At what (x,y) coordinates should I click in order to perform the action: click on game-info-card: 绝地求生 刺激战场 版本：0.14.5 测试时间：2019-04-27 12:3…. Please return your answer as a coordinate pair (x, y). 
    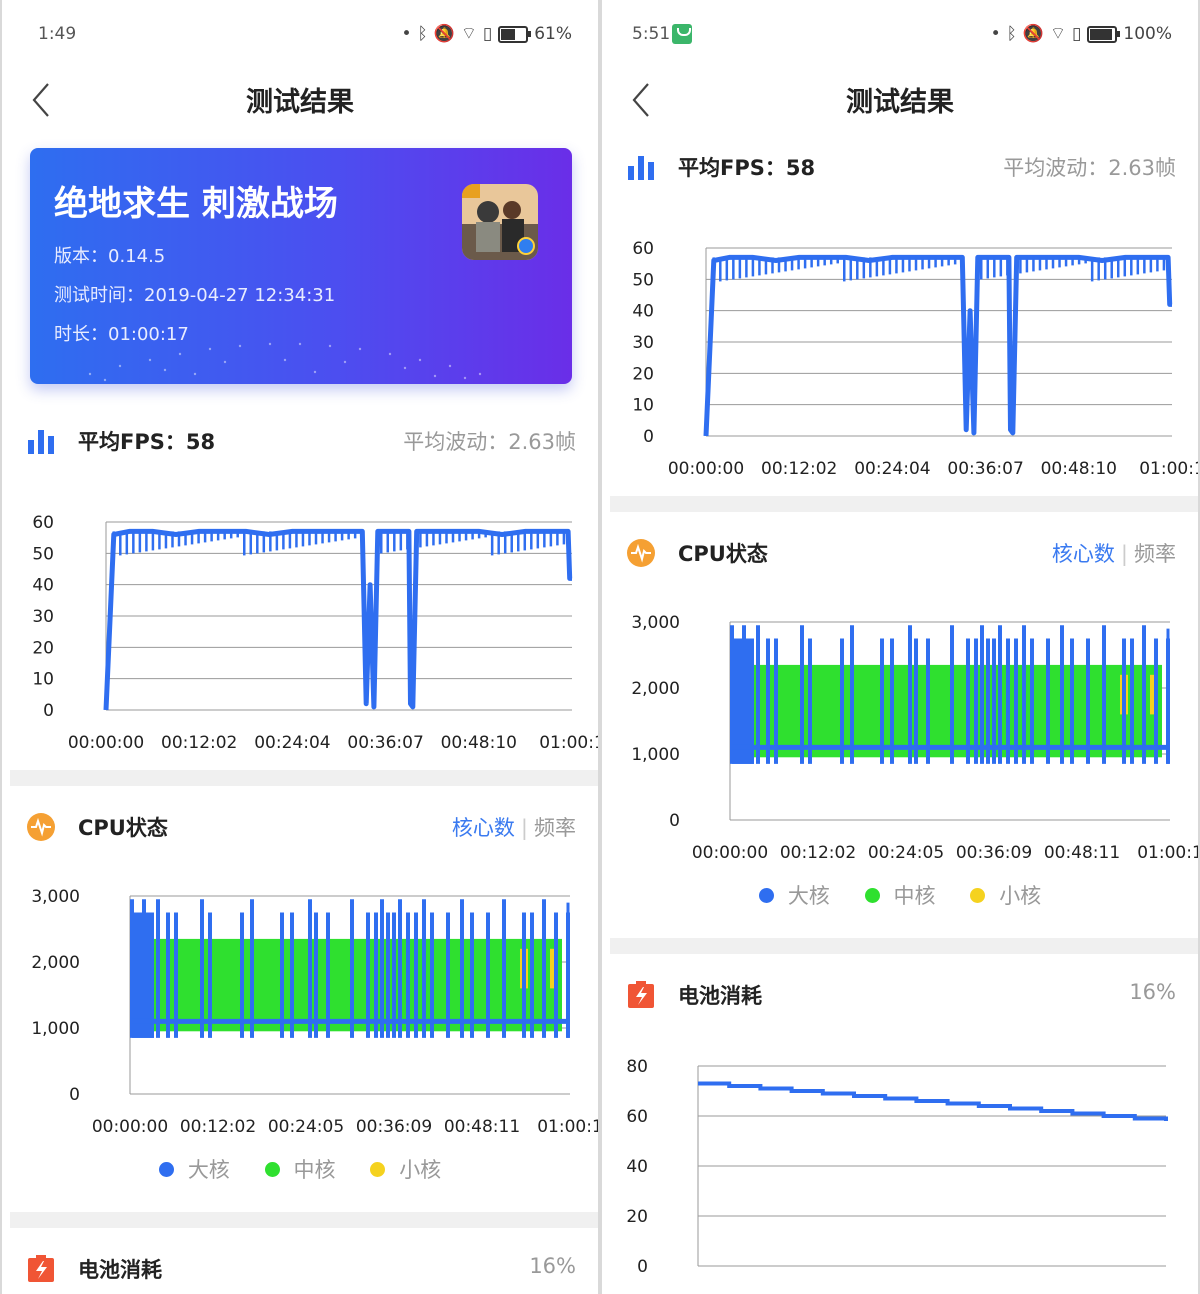
    Looking at the image, I should click on (301, 266).